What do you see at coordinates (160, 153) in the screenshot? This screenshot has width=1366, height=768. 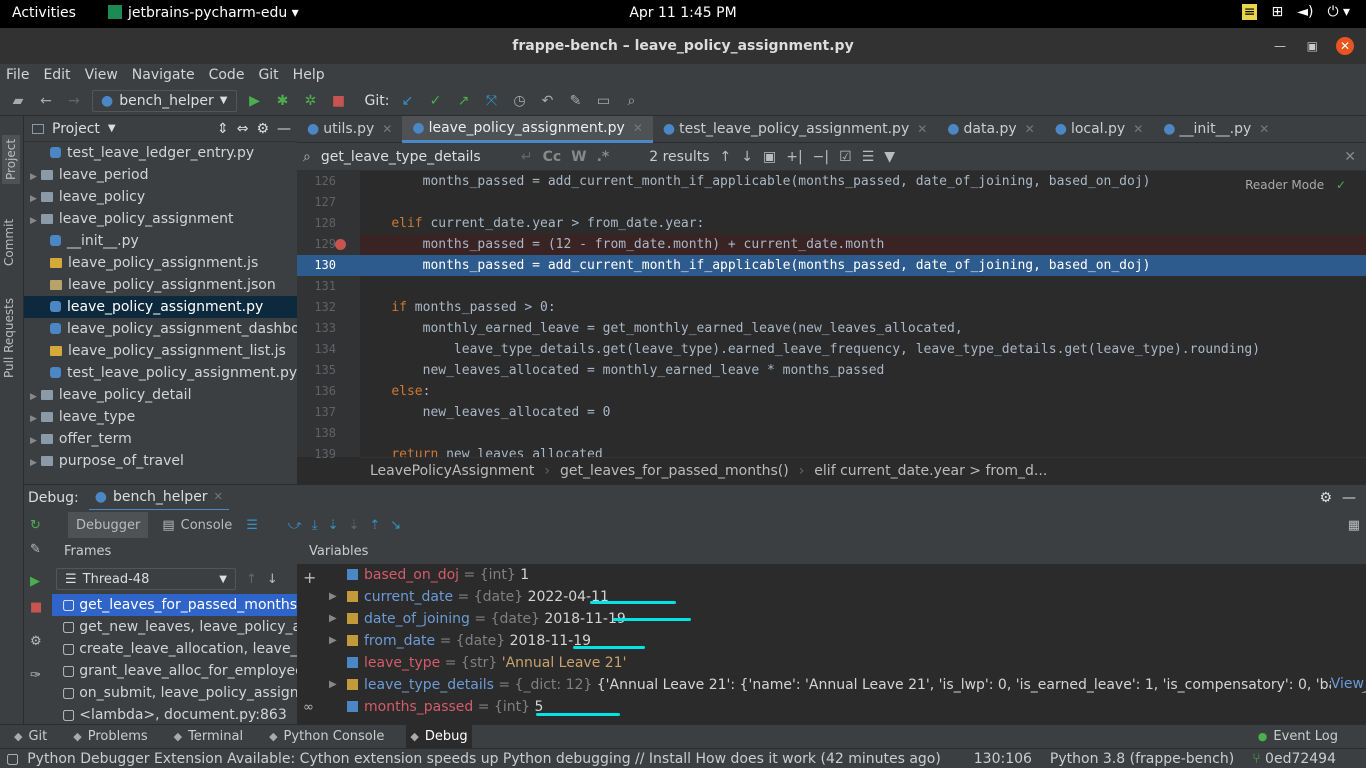 I see `tree-item: test_leave_ledger_entry.py` at bounding box center [160, 153].